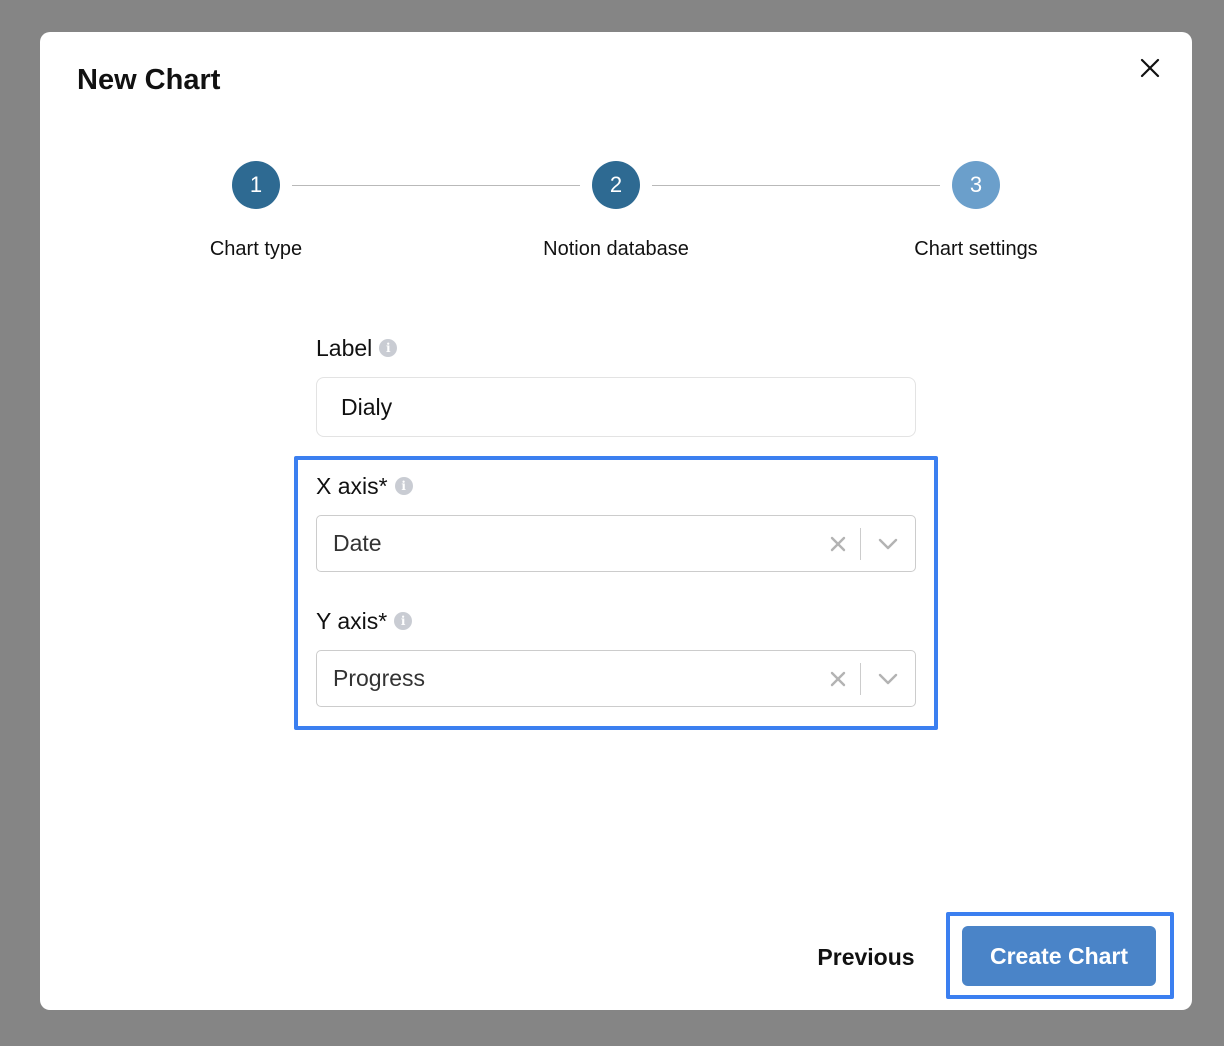 The height and width of the screenshot is (1046, 1224). I want to click on label-input, so click(616, 407).